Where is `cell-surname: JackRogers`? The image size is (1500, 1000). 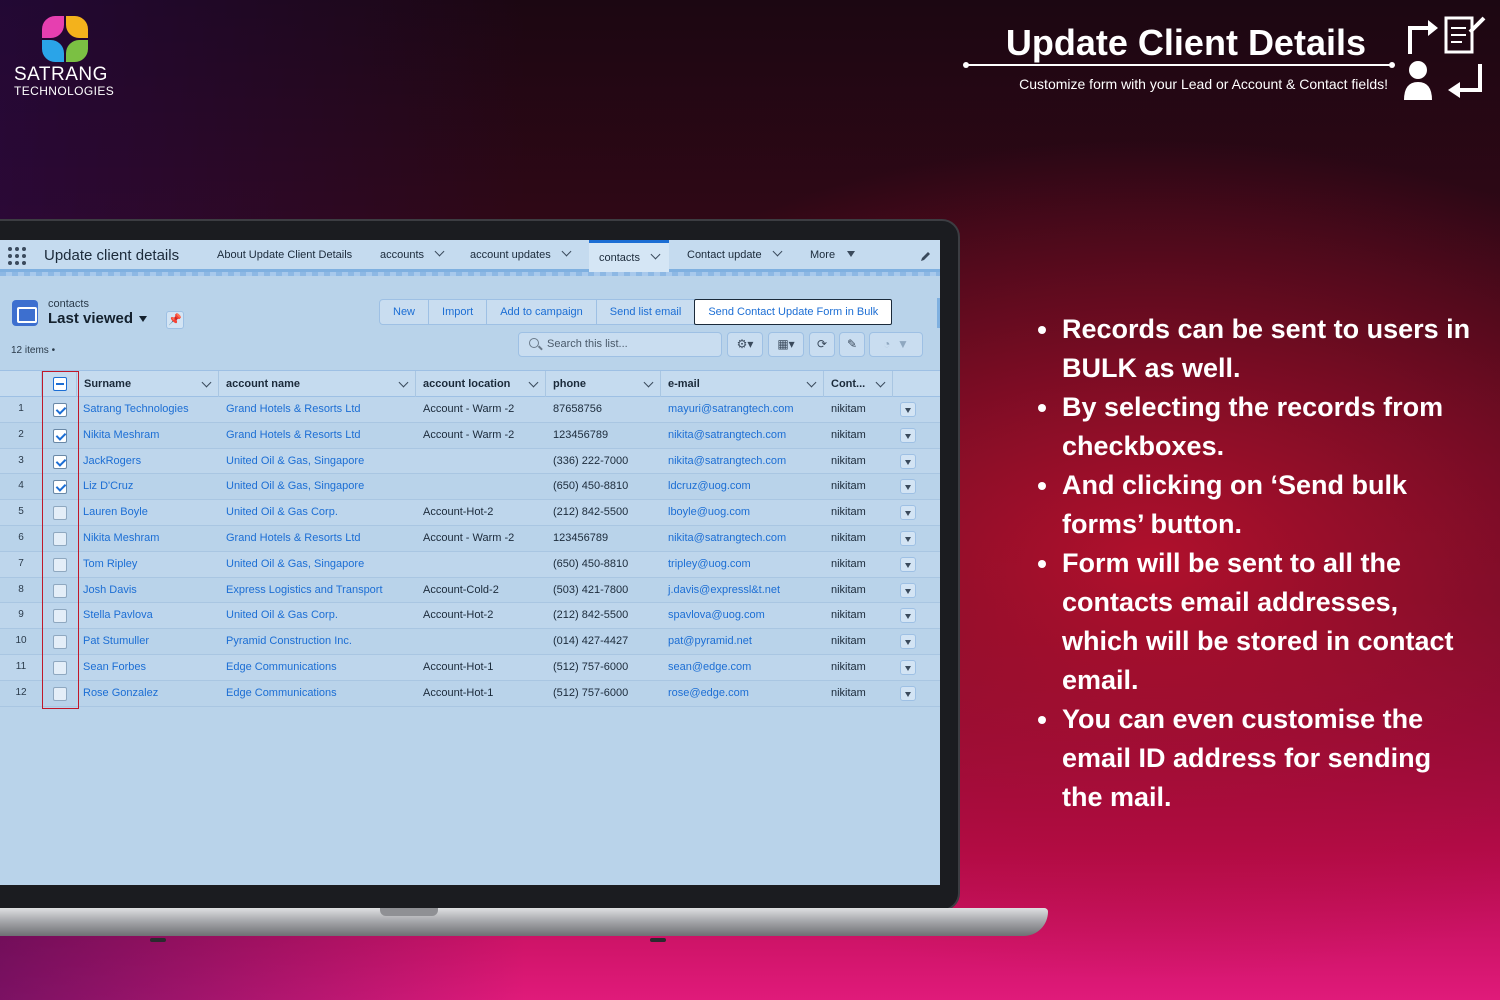
cell-surname: JackRogers is located at coordinates (112, 461).